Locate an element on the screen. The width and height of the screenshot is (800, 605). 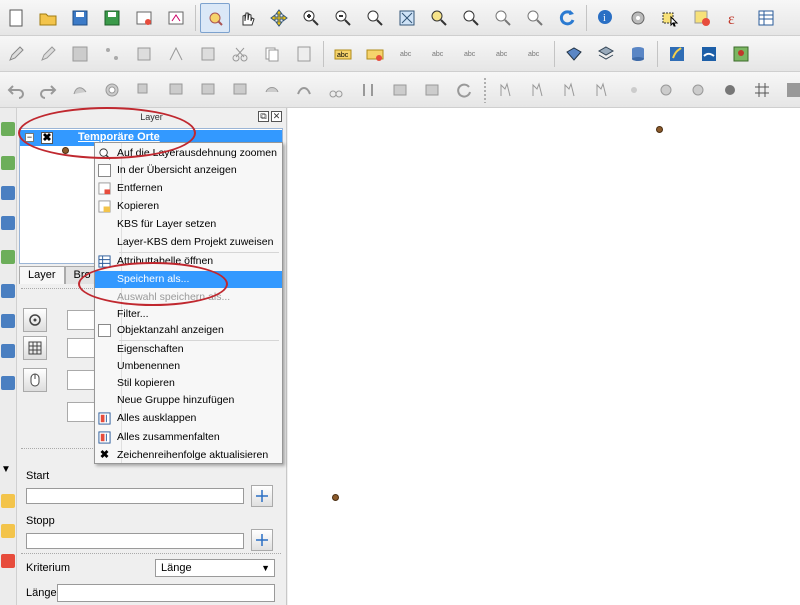
split-parts-icon is located at coordinates (368, 90).